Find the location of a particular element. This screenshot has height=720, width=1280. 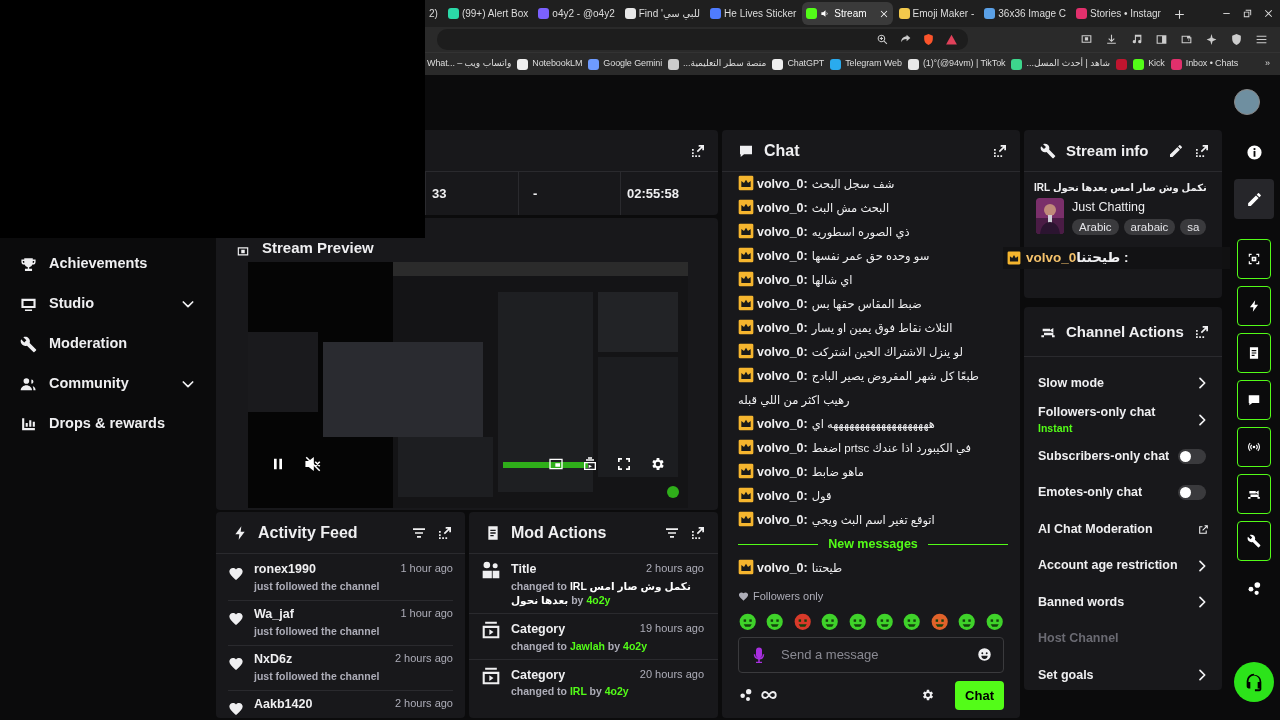

username: ronex1990 is located at coordinates (285, 569).